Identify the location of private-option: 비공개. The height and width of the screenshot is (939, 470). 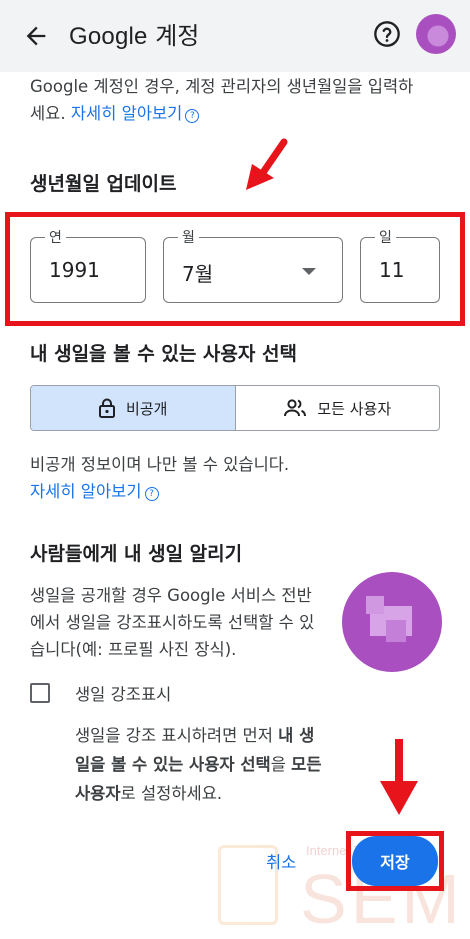
(133, 408).